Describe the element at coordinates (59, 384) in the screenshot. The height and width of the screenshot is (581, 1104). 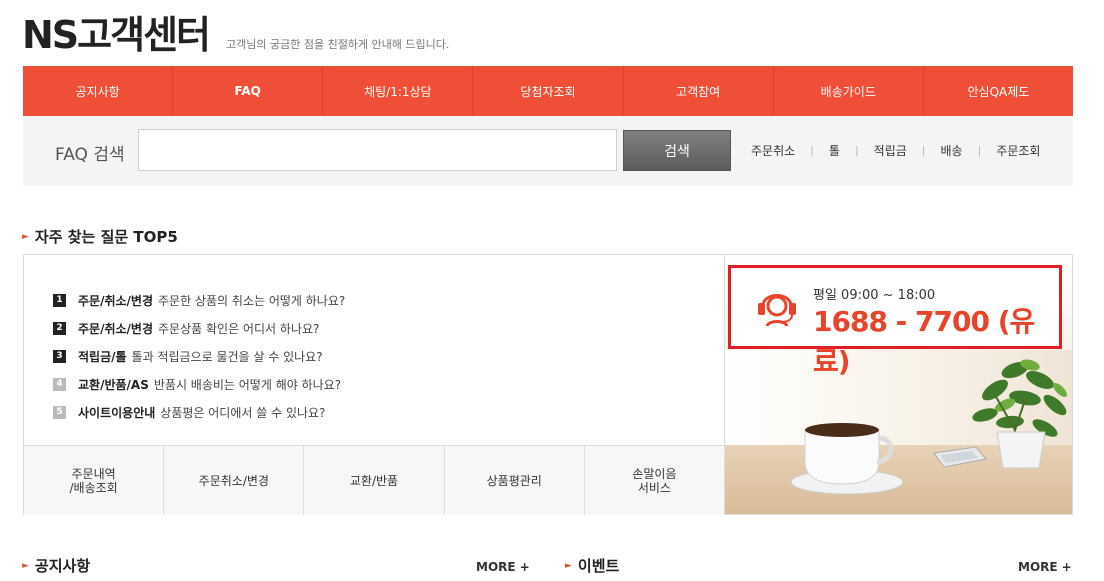
I see `rank-badge: 4` at that location.